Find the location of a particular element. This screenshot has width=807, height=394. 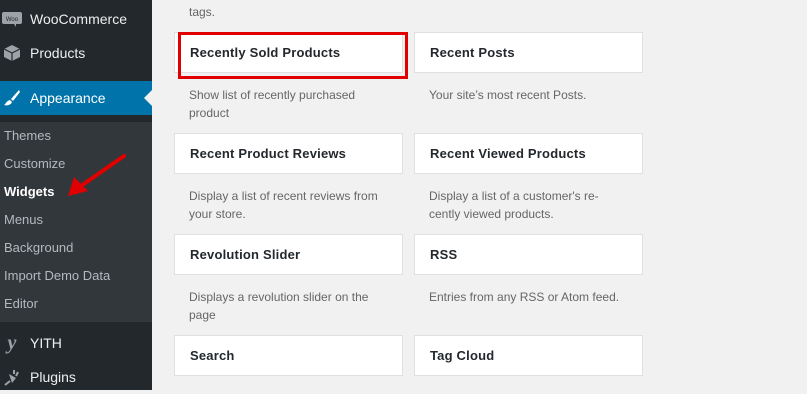

widget-title: Tag Cloud is located at coordinates (462, 355).